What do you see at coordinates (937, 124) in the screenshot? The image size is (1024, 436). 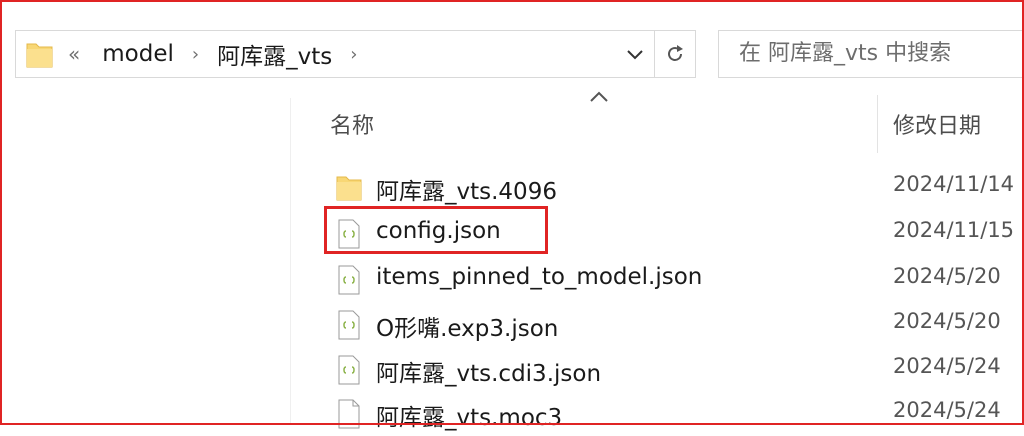 I see `column-header-date: 修改日期` at bounding box center [937, 124].